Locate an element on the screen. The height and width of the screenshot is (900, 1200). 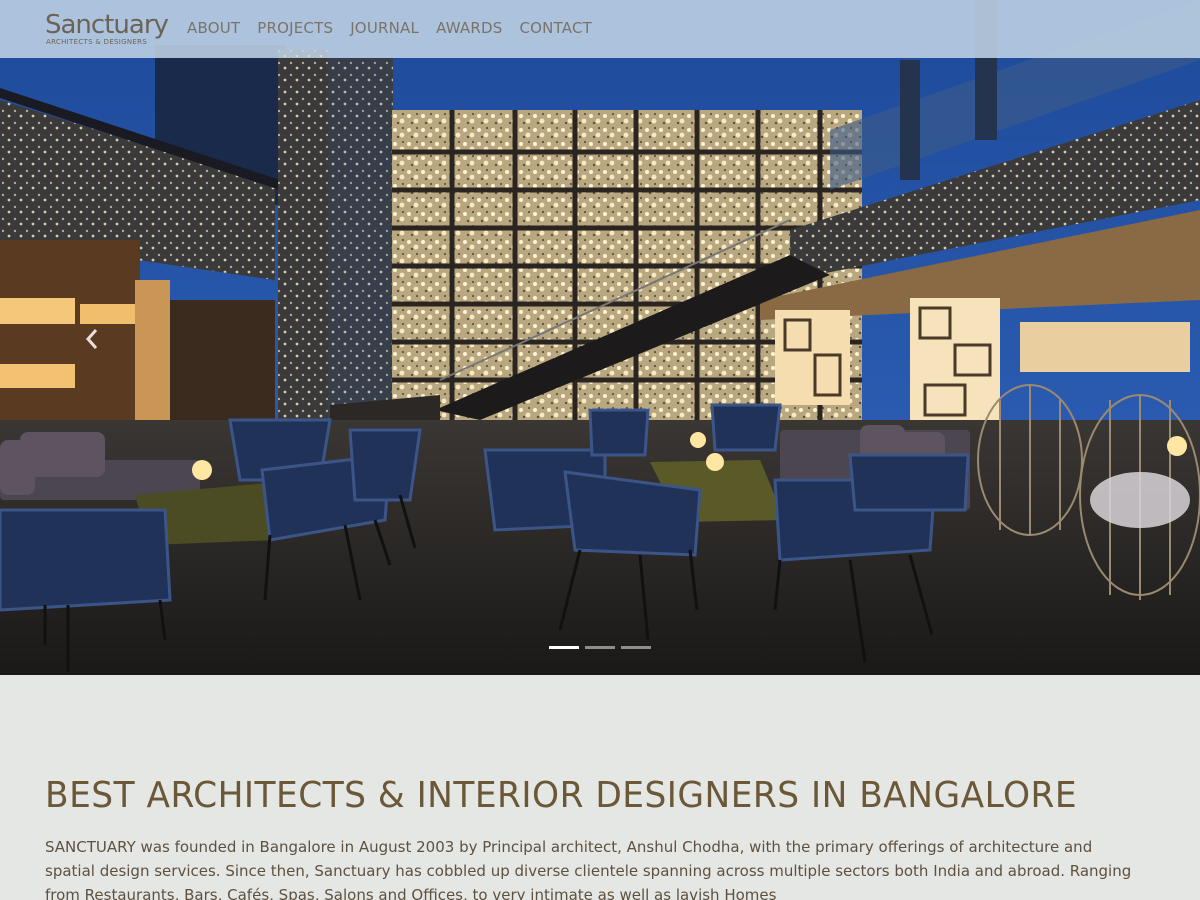
nav-item-projects: PROJECTS is located at coordinates (295, 28).